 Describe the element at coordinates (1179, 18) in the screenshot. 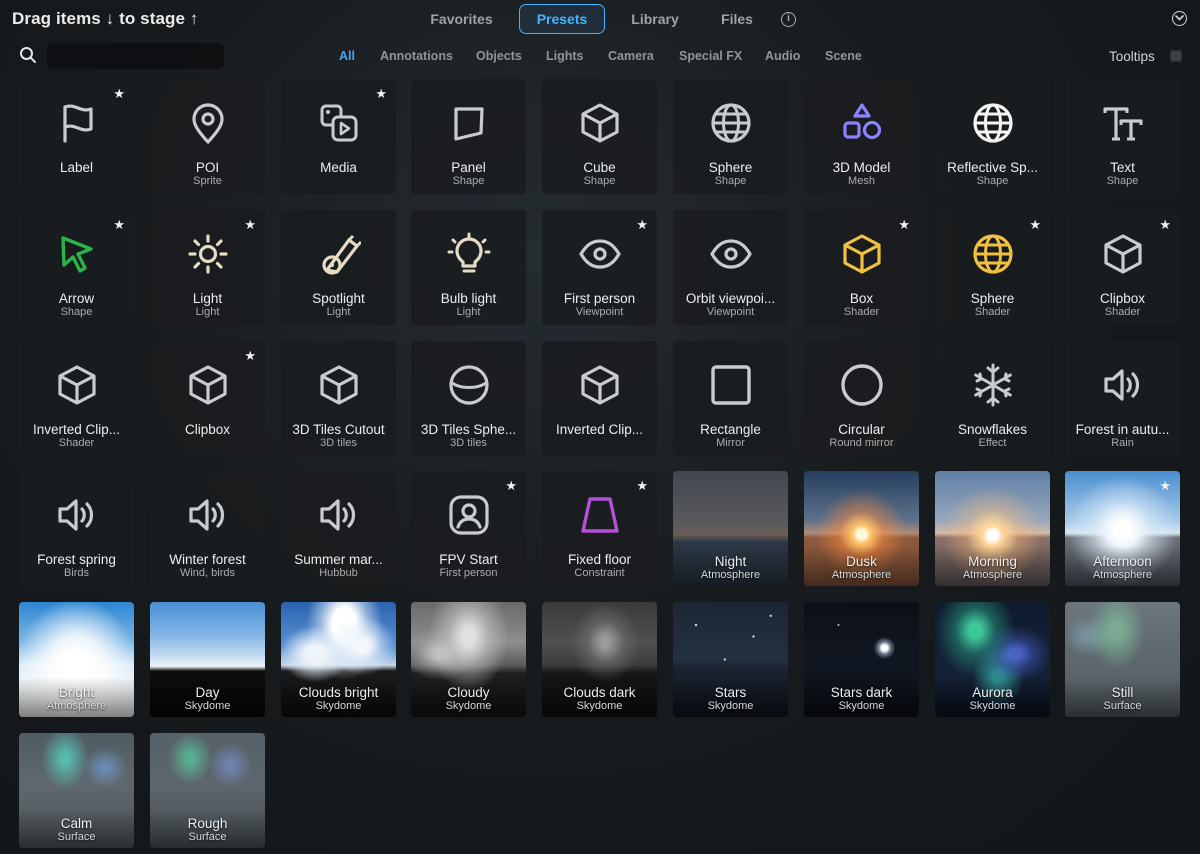

I see `chevron-down-icon` at that location.